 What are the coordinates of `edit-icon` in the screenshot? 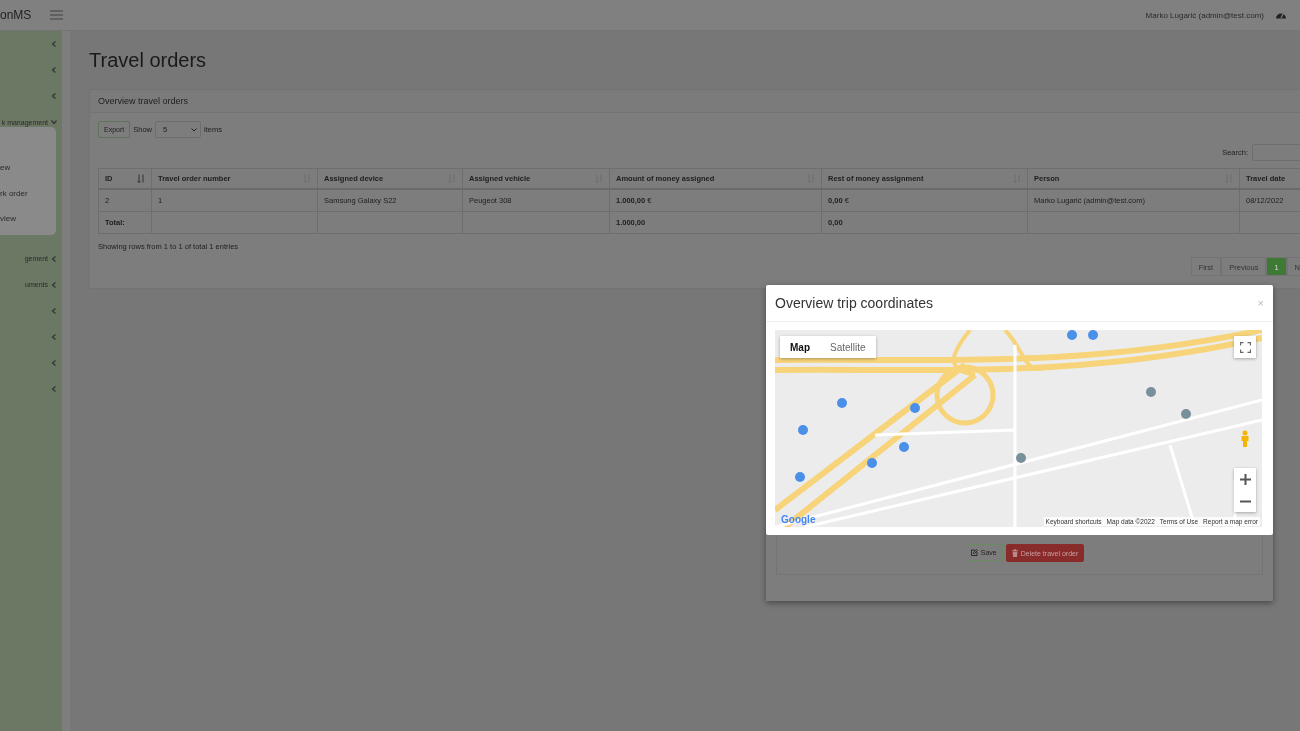 It's located at (974, 552).